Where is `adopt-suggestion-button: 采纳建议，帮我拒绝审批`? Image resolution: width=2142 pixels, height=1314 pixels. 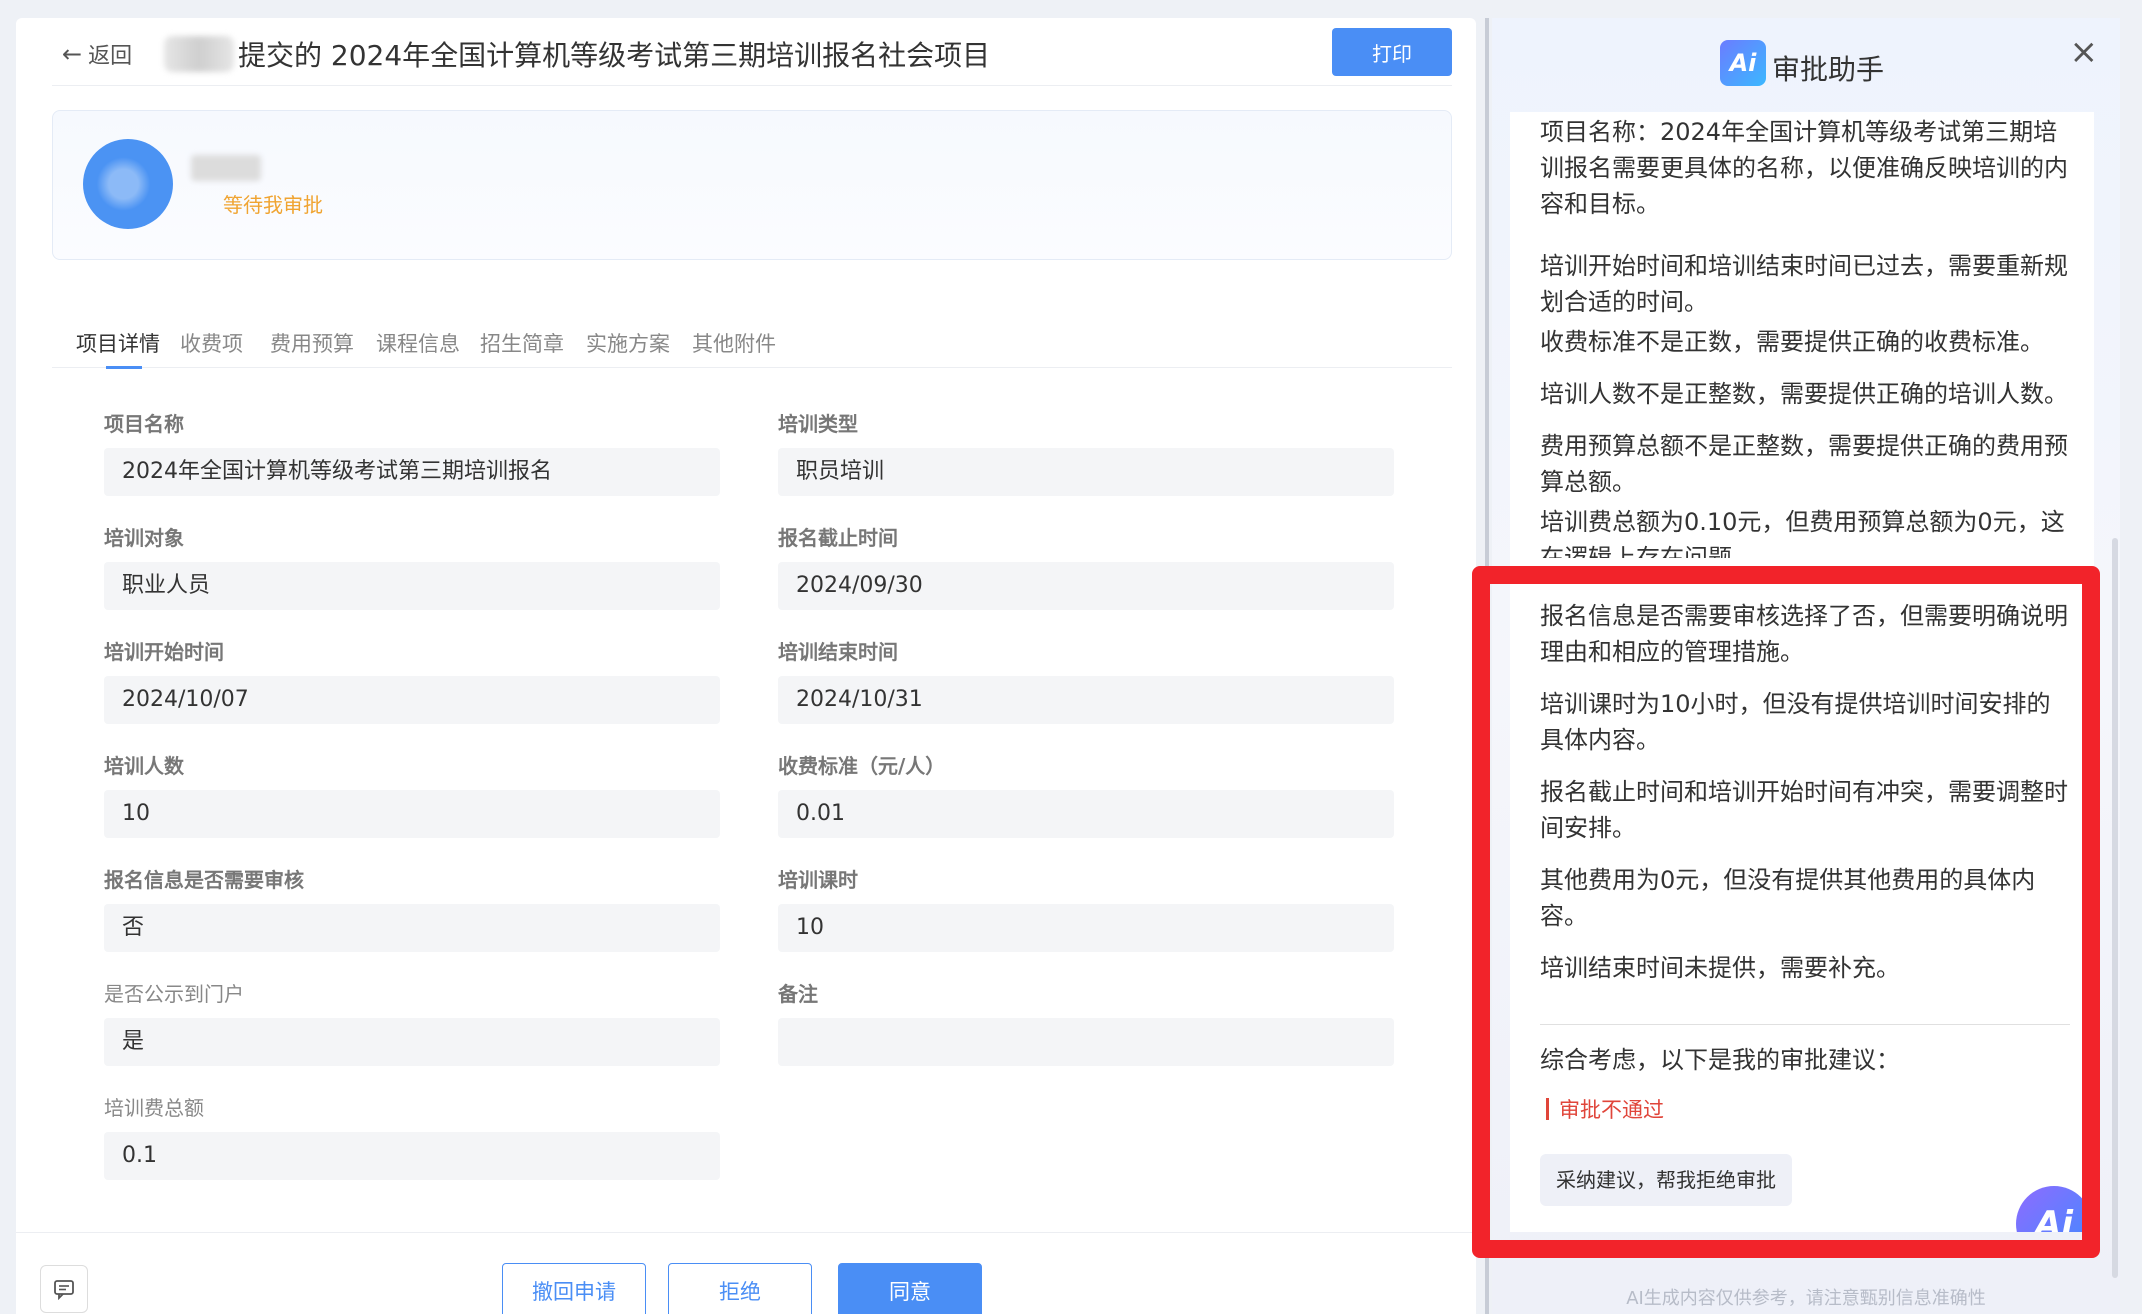 adopt-suggestion-button: 采纳建议，帮我拒绝审批 is located at coordinates (1666, 1180).